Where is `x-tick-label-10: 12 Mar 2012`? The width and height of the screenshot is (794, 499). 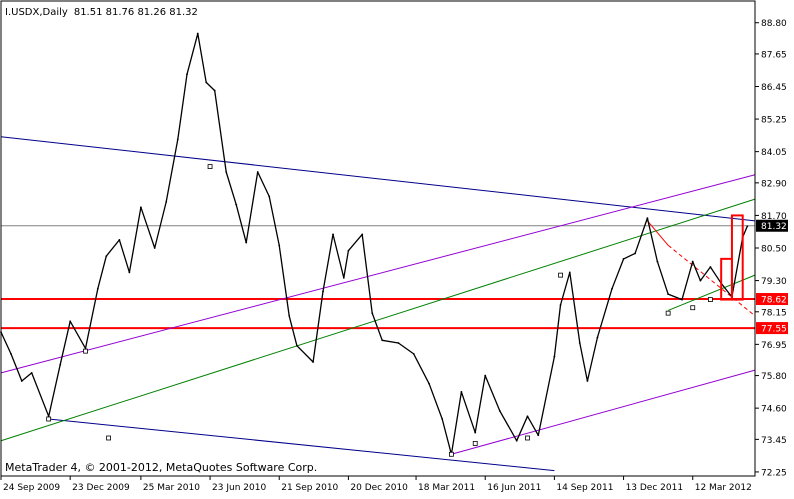 x-tick-label-10: 12 Mar 2012 is located at coordinates (723, 488).